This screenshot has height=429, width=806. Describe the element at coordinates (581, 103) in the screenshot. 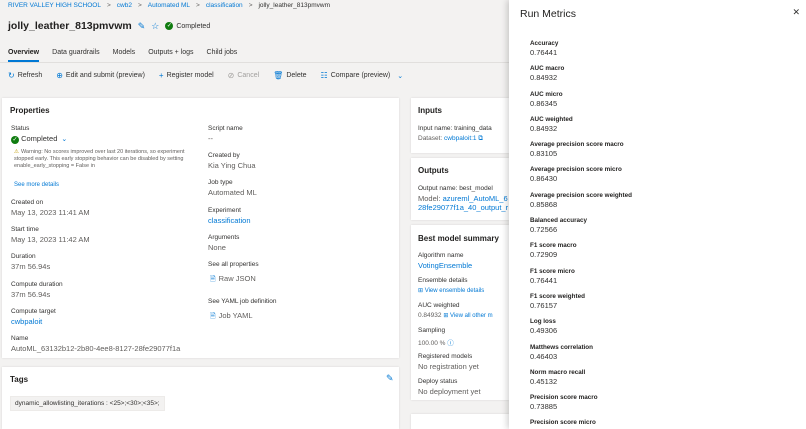

I see `metric-item: AUC micro 0.86345` at that location.